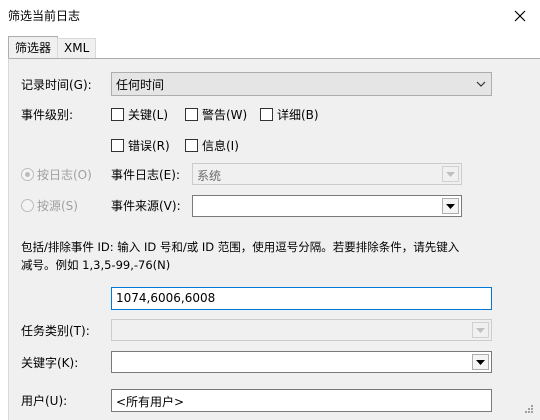 This screenshot has height=420, width=540. I want to click on keywords-label: 关键字(K):, so click(50, 363).